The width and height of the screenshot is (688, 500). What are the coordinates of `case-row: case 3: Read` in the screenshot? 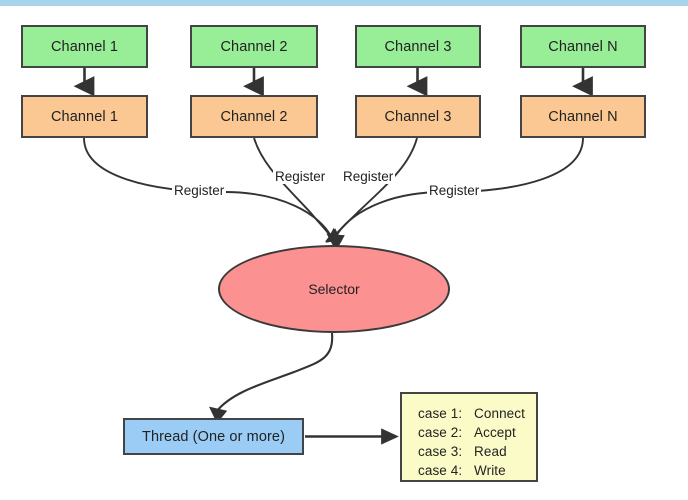 It's located at (477, 451).